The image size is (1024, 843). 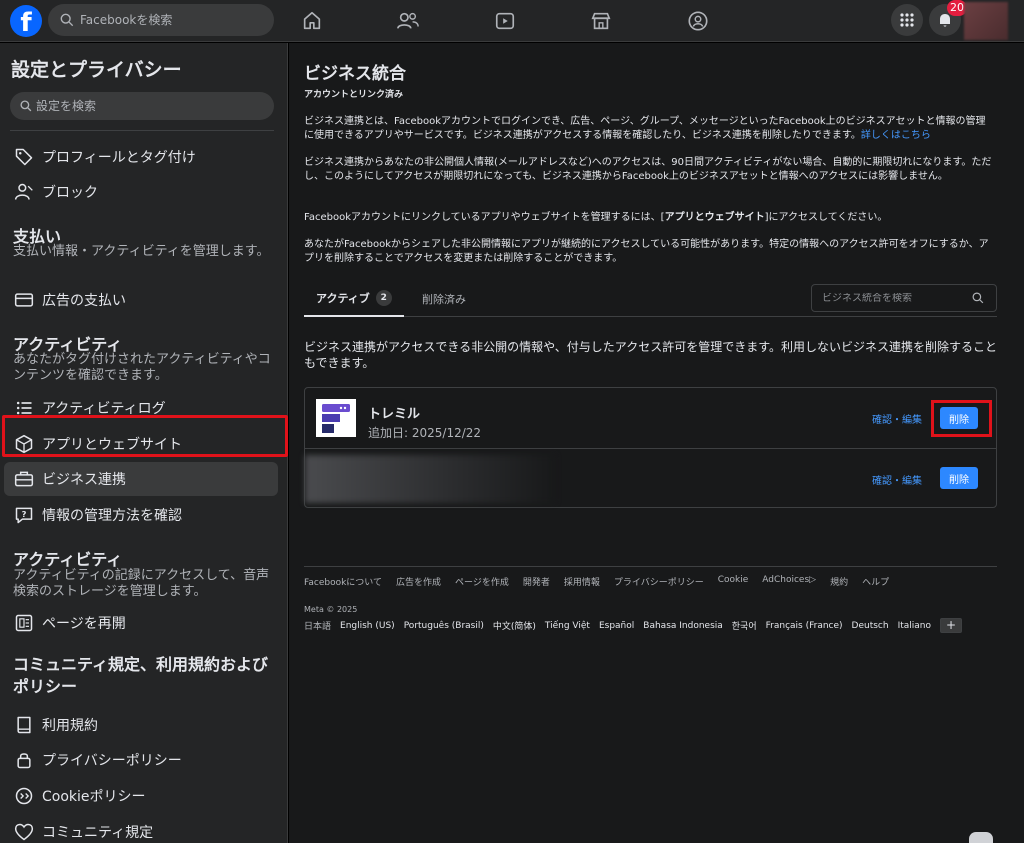 What do you see at coordinates (383, 298) in the screenshot?
I see `active-count-badge: 2` at bounding box center [383, 298].